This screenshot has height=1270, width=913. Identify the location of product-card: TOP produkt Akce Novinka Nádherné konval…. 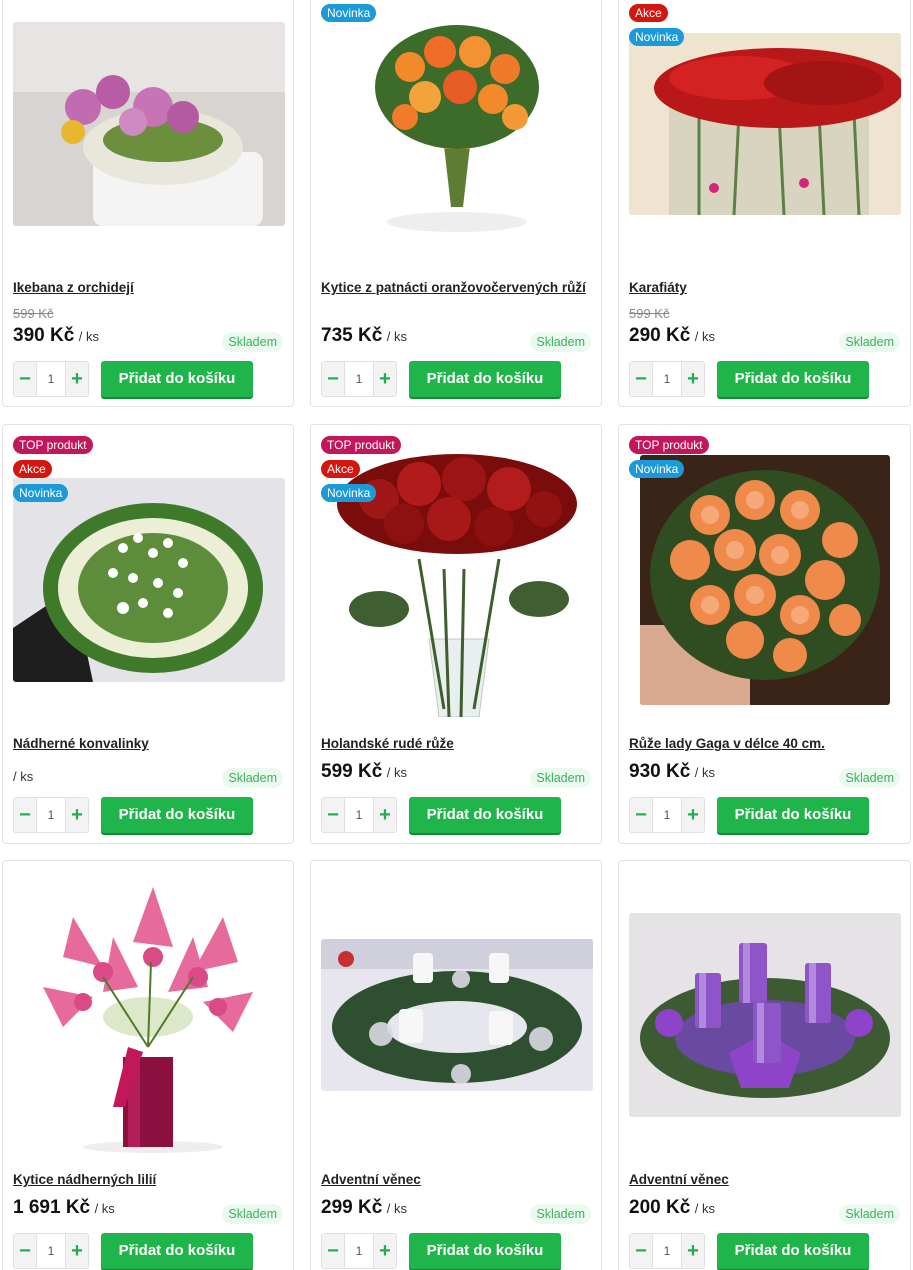
(148, 634).